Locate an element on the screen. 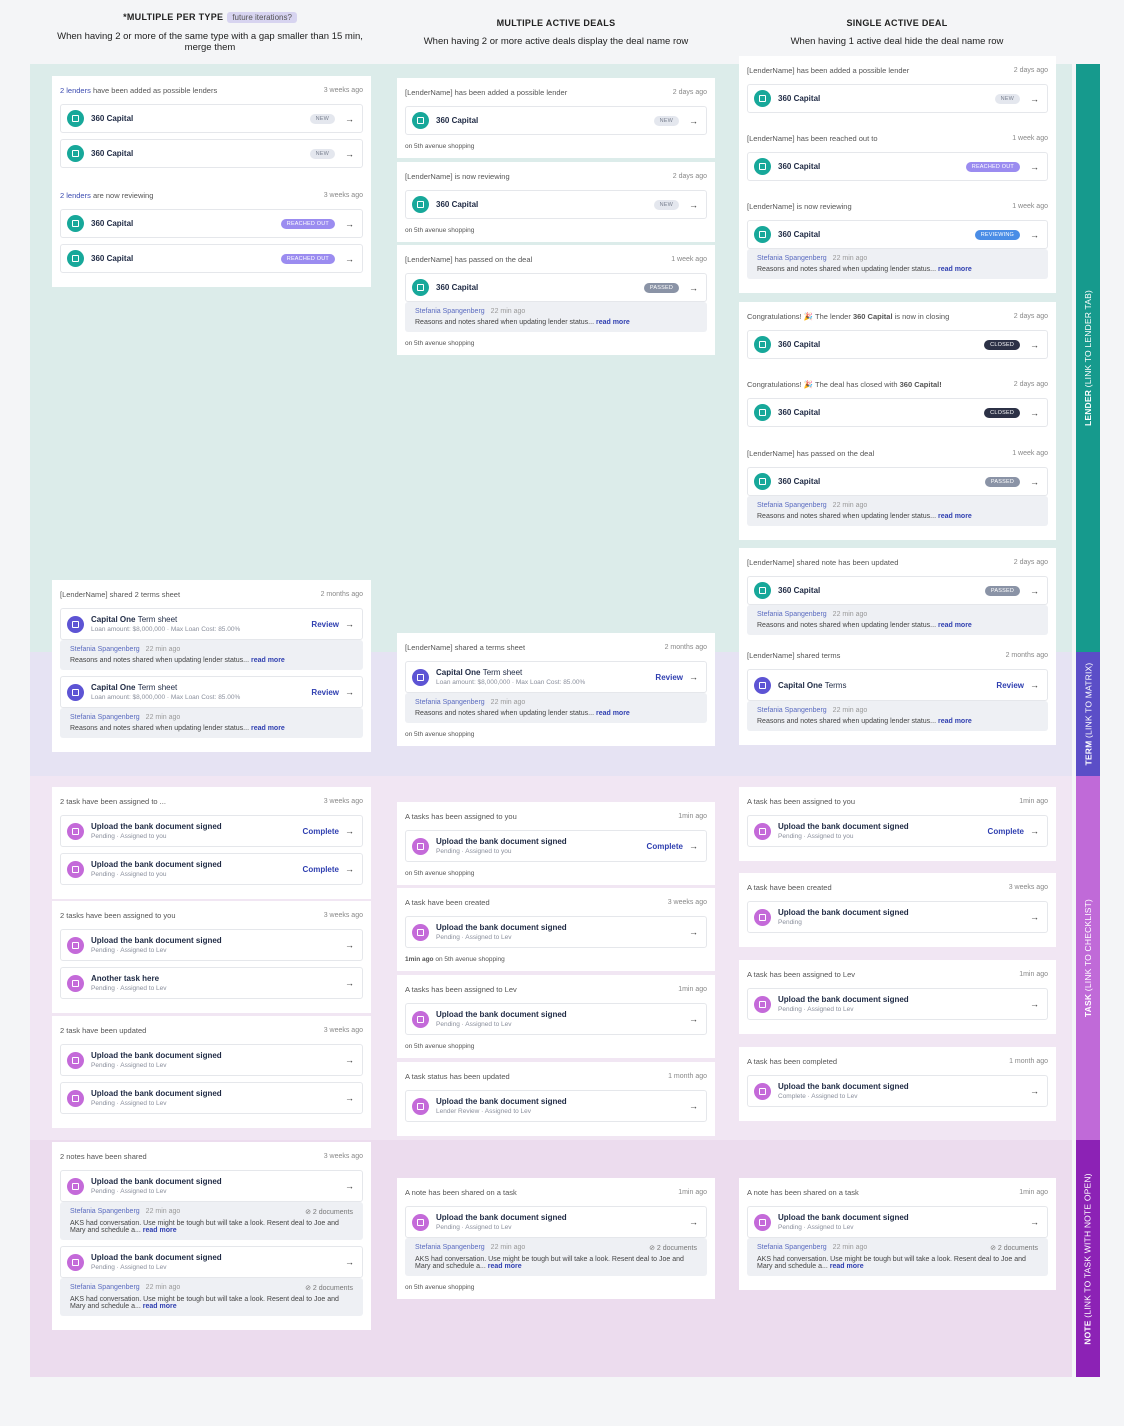  task-item: Upload the bank document signed Pending → is located at coordinates (897, 917).